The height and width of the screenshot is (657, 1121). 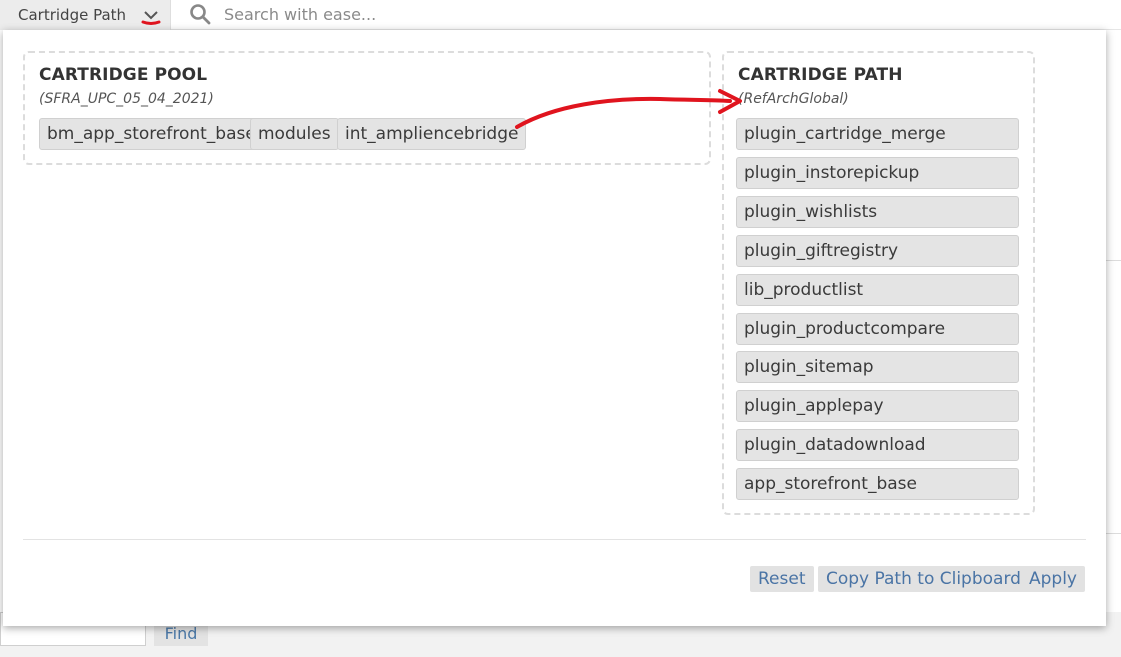 I want to click on path-cartridge-chip: app_storefront_base, so click(x=877, y=484).